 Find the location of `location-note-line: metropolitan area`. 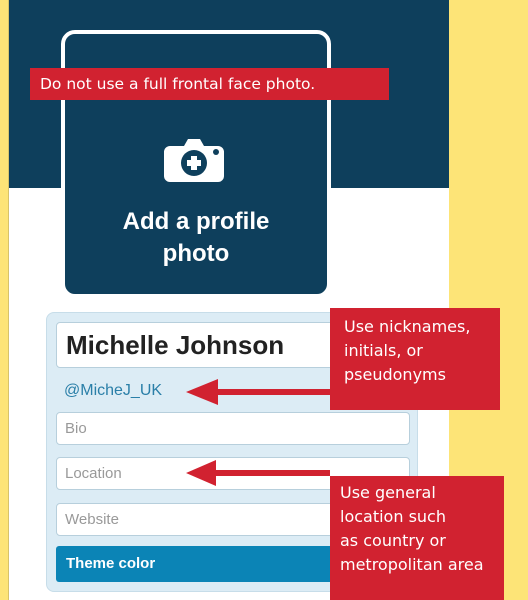

location-note-line: metropolitan area is located at coordinates (412, 564).